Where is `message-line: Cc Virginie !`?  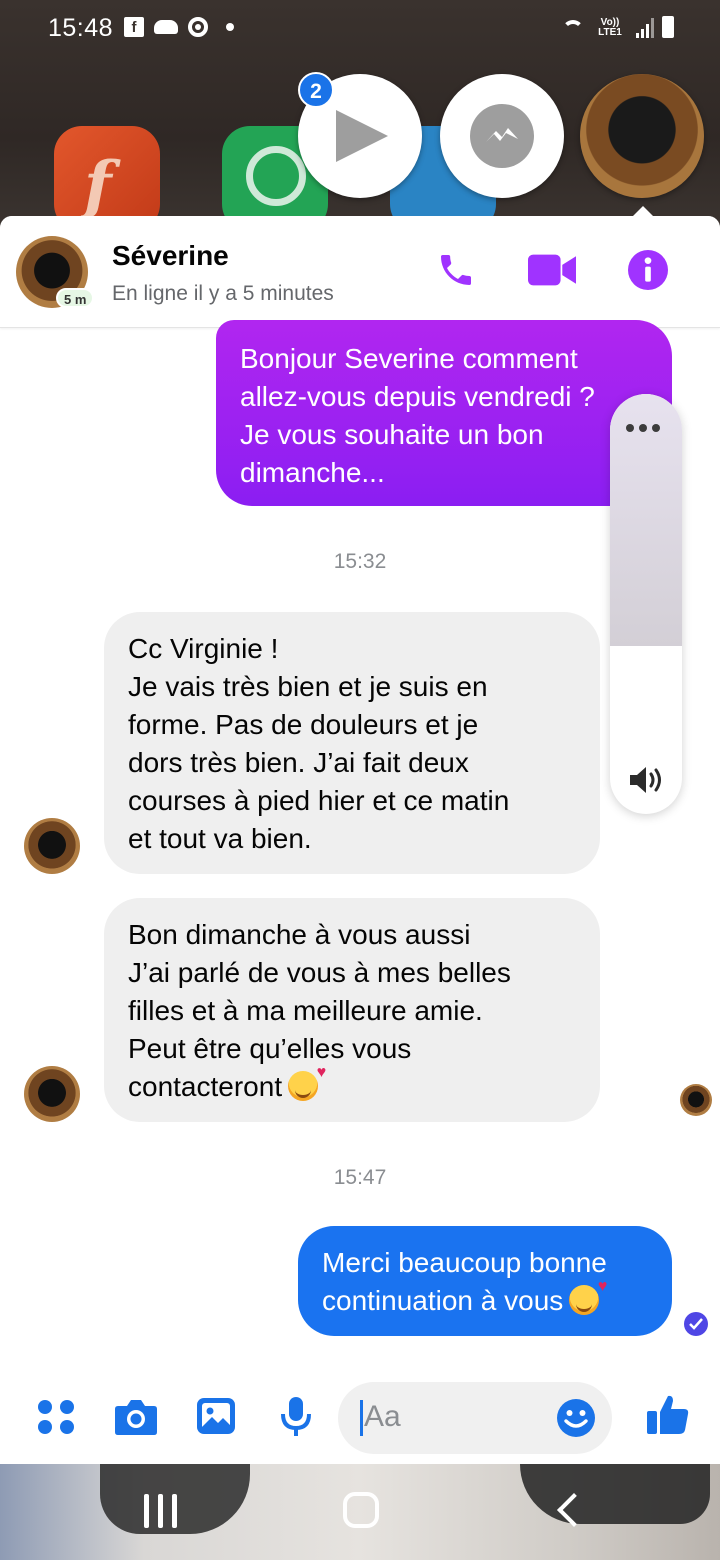
message-line: Cc Virginie ! is located at coordinates (203, 648).